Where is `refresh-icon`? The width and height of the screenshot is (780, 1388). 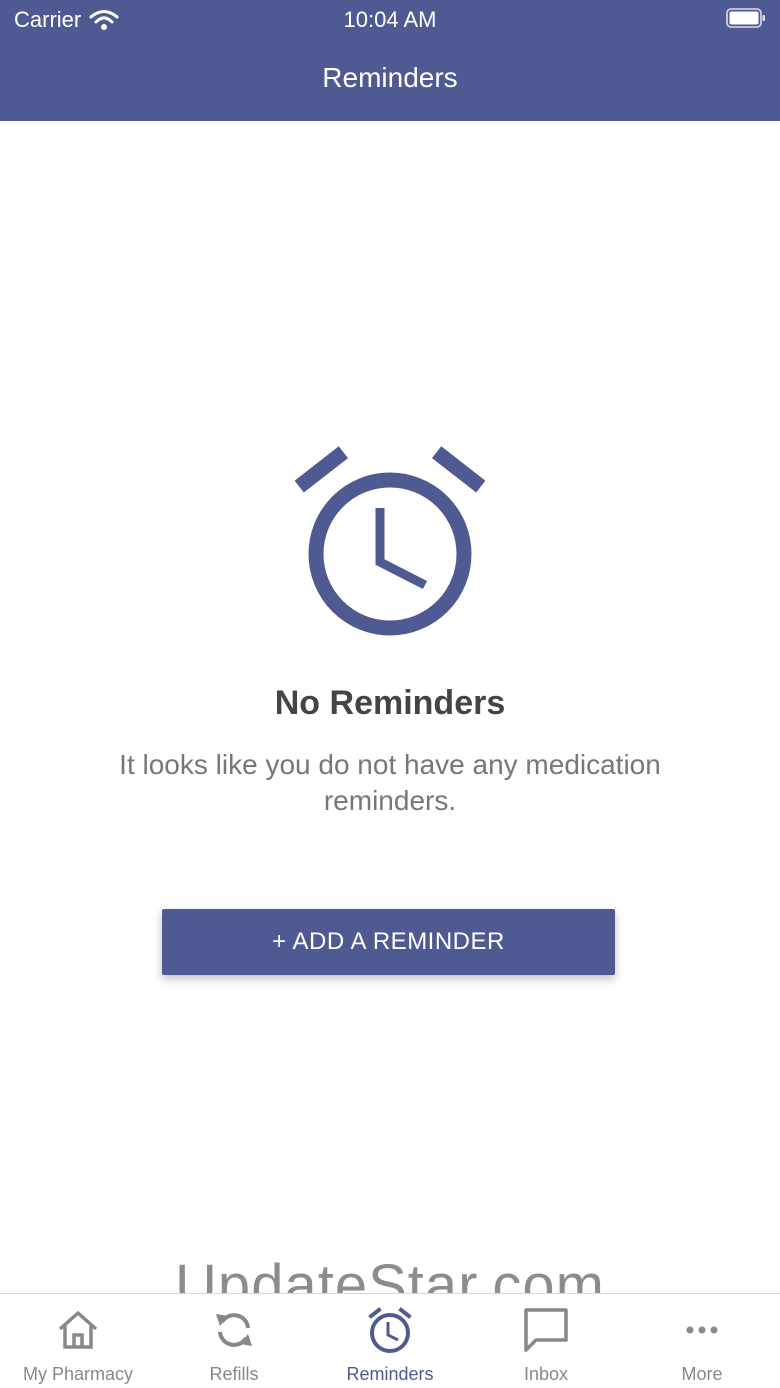 refresh-icon is located at coordinates (234, 1330).